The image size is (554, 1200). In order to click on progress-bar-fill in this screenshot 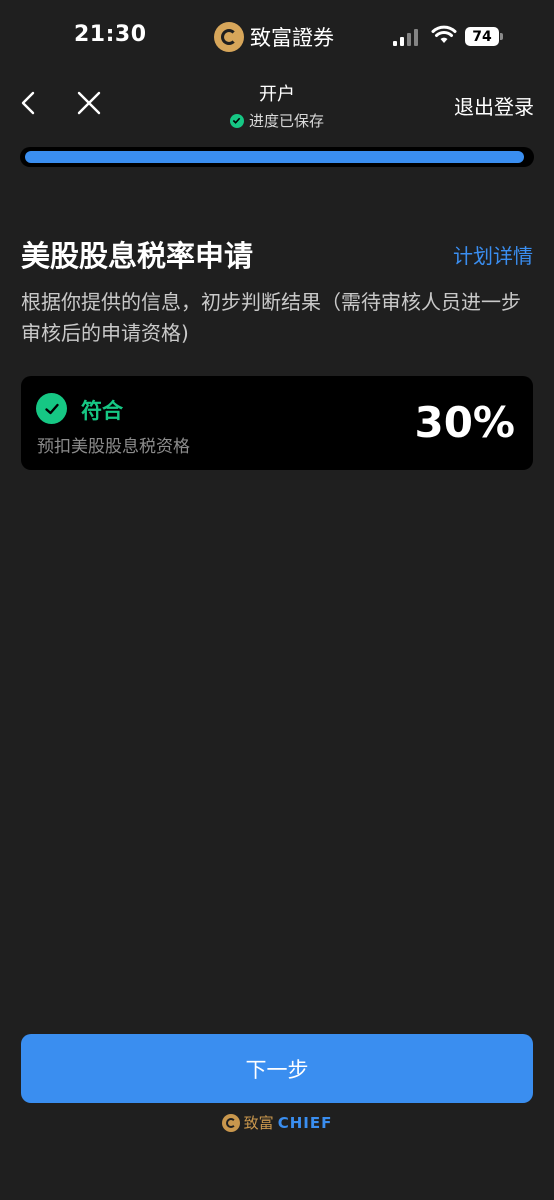, I will do `click(274, 157)`.